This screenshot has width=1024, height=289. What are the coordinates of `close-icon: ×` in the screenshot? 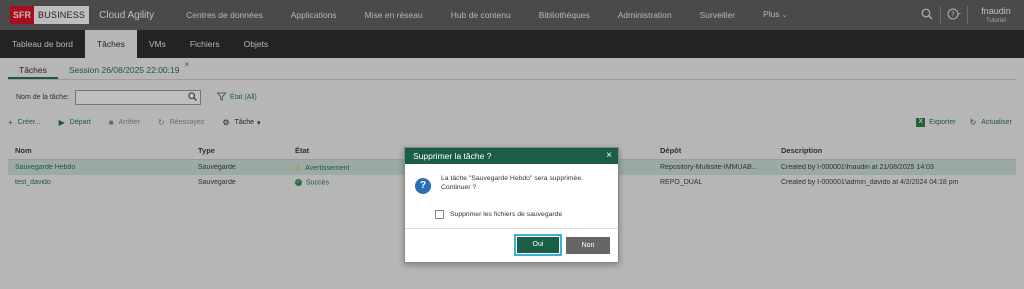 It's located at (609, 156).